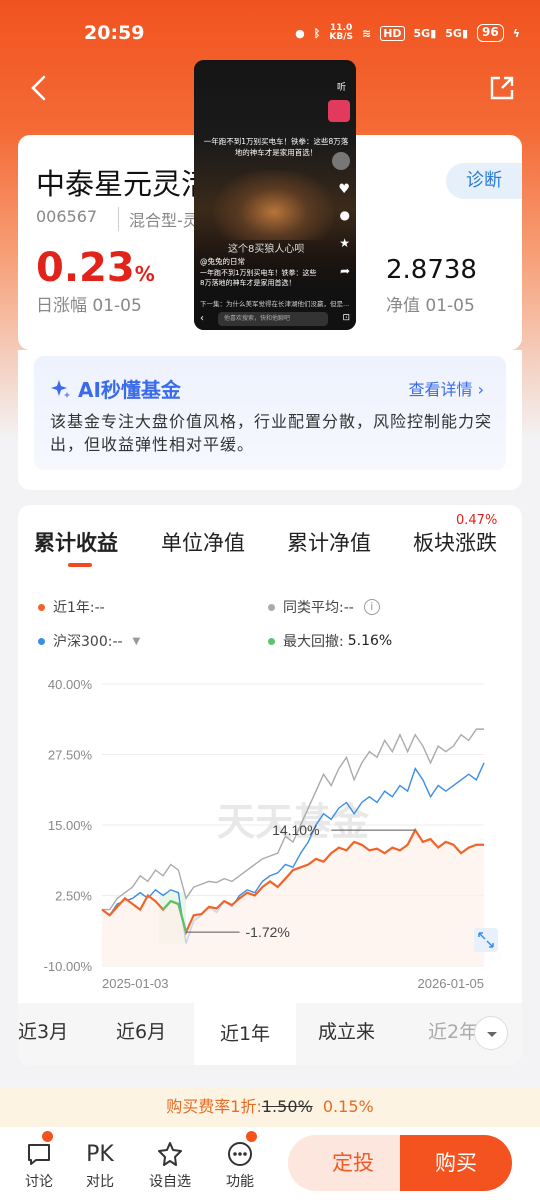 Image resolution: width=540 pixels, height=1200 pixels. Describe the element at coordinates (370, 641) in the screenshot. I see `legend-drawdown-value: 5.16%` at that location.